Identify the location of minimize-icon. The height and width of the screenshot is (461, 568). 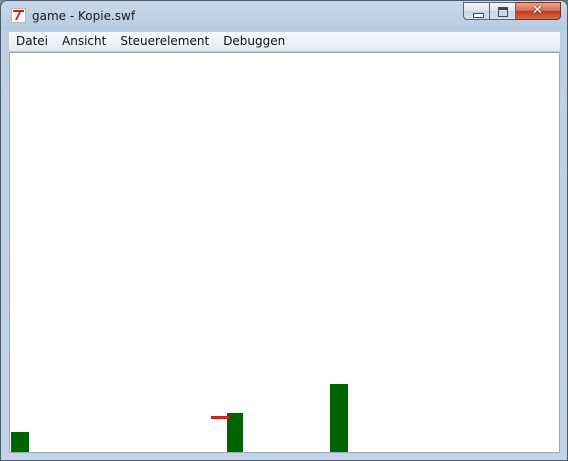
(478, 15).